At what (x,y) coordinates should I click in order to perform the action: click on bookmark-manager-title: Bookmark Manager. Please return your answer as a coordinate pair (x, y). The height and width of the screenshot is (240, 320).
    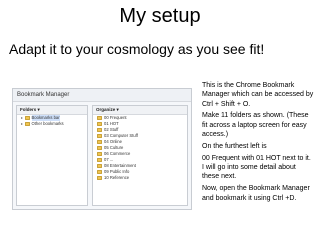
    Looking at the image, I should click on (102, 95).